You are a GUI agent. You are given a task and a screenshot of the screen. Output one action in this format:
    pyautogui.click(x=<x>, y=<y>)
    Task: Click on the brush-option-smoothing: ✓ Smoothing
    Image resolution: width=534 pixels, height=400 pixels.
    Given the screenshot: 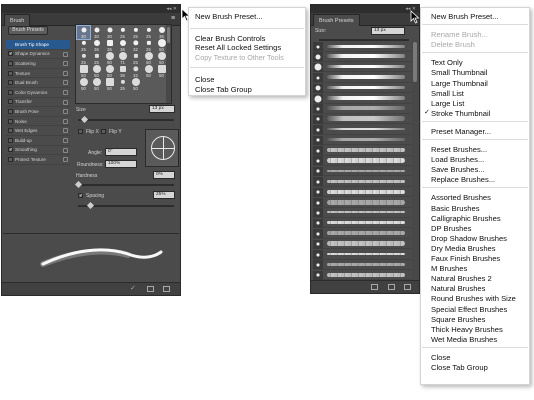 What is the action you would take?
    pyautogui.click(x=38, y=151)
    